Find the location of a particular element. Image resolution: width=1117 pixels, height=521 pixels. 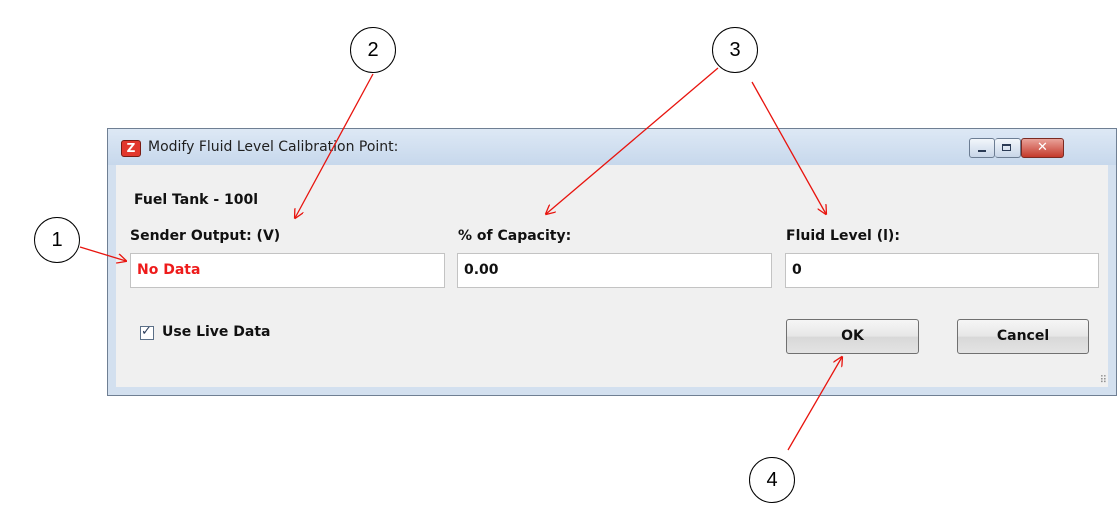

callout-4-arrow is located at coordinates (814, 404).